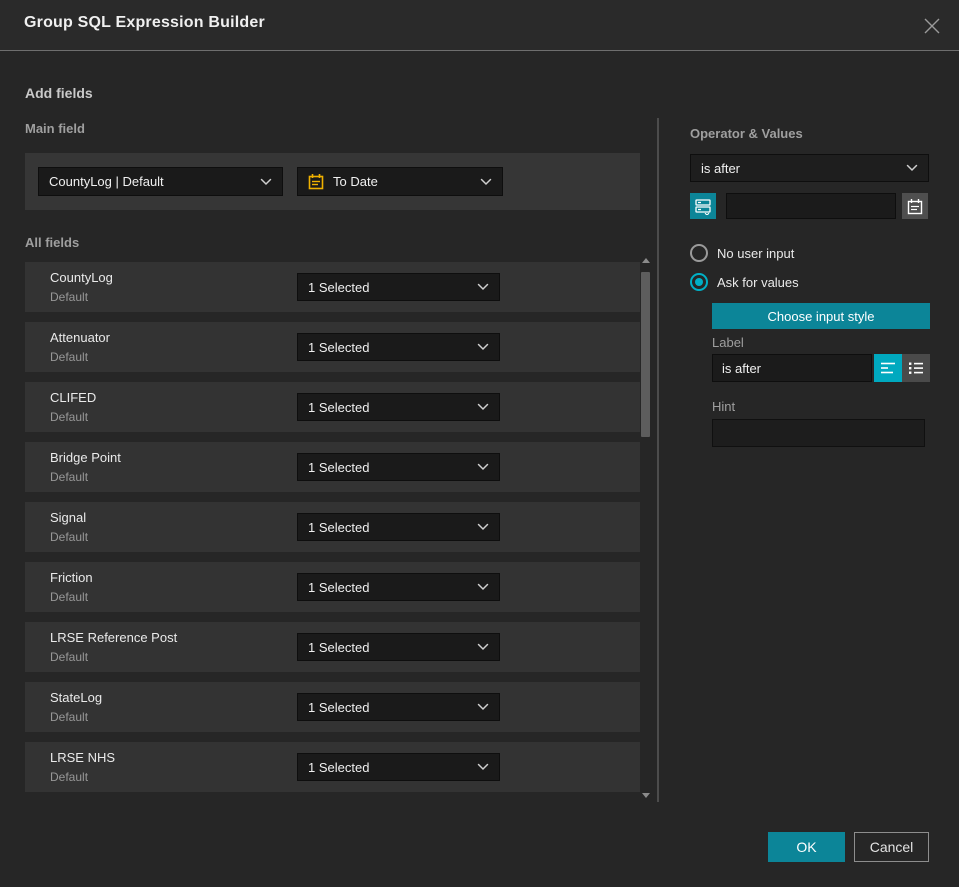 The image size is (959, 887). What do you see at coordinates (811, 206) in the screenshot?
I see `value-input` at bounding box center [811, 206].